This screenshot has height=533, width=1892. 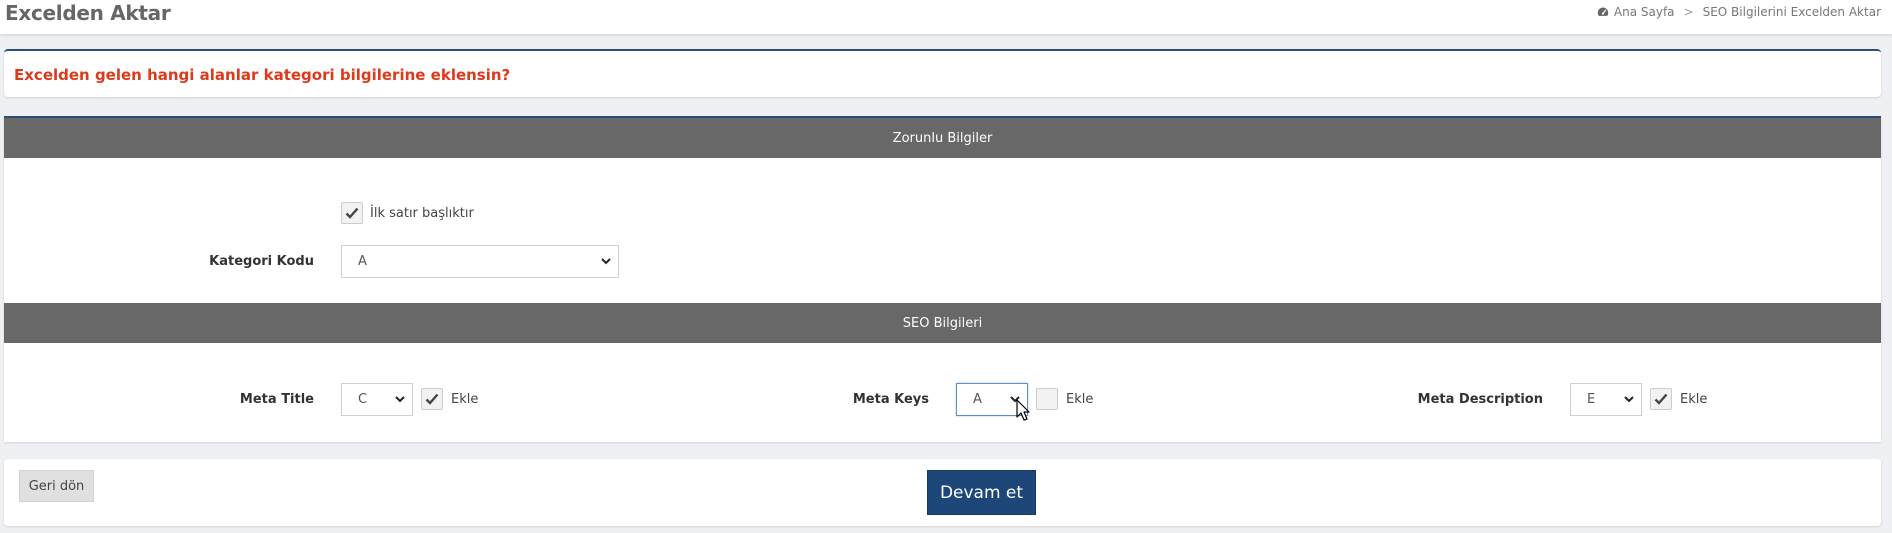 What do you see at coordinates (480, 261) in the screenshot?
I see `category-code-select: A` at bounding box center [480, 261].